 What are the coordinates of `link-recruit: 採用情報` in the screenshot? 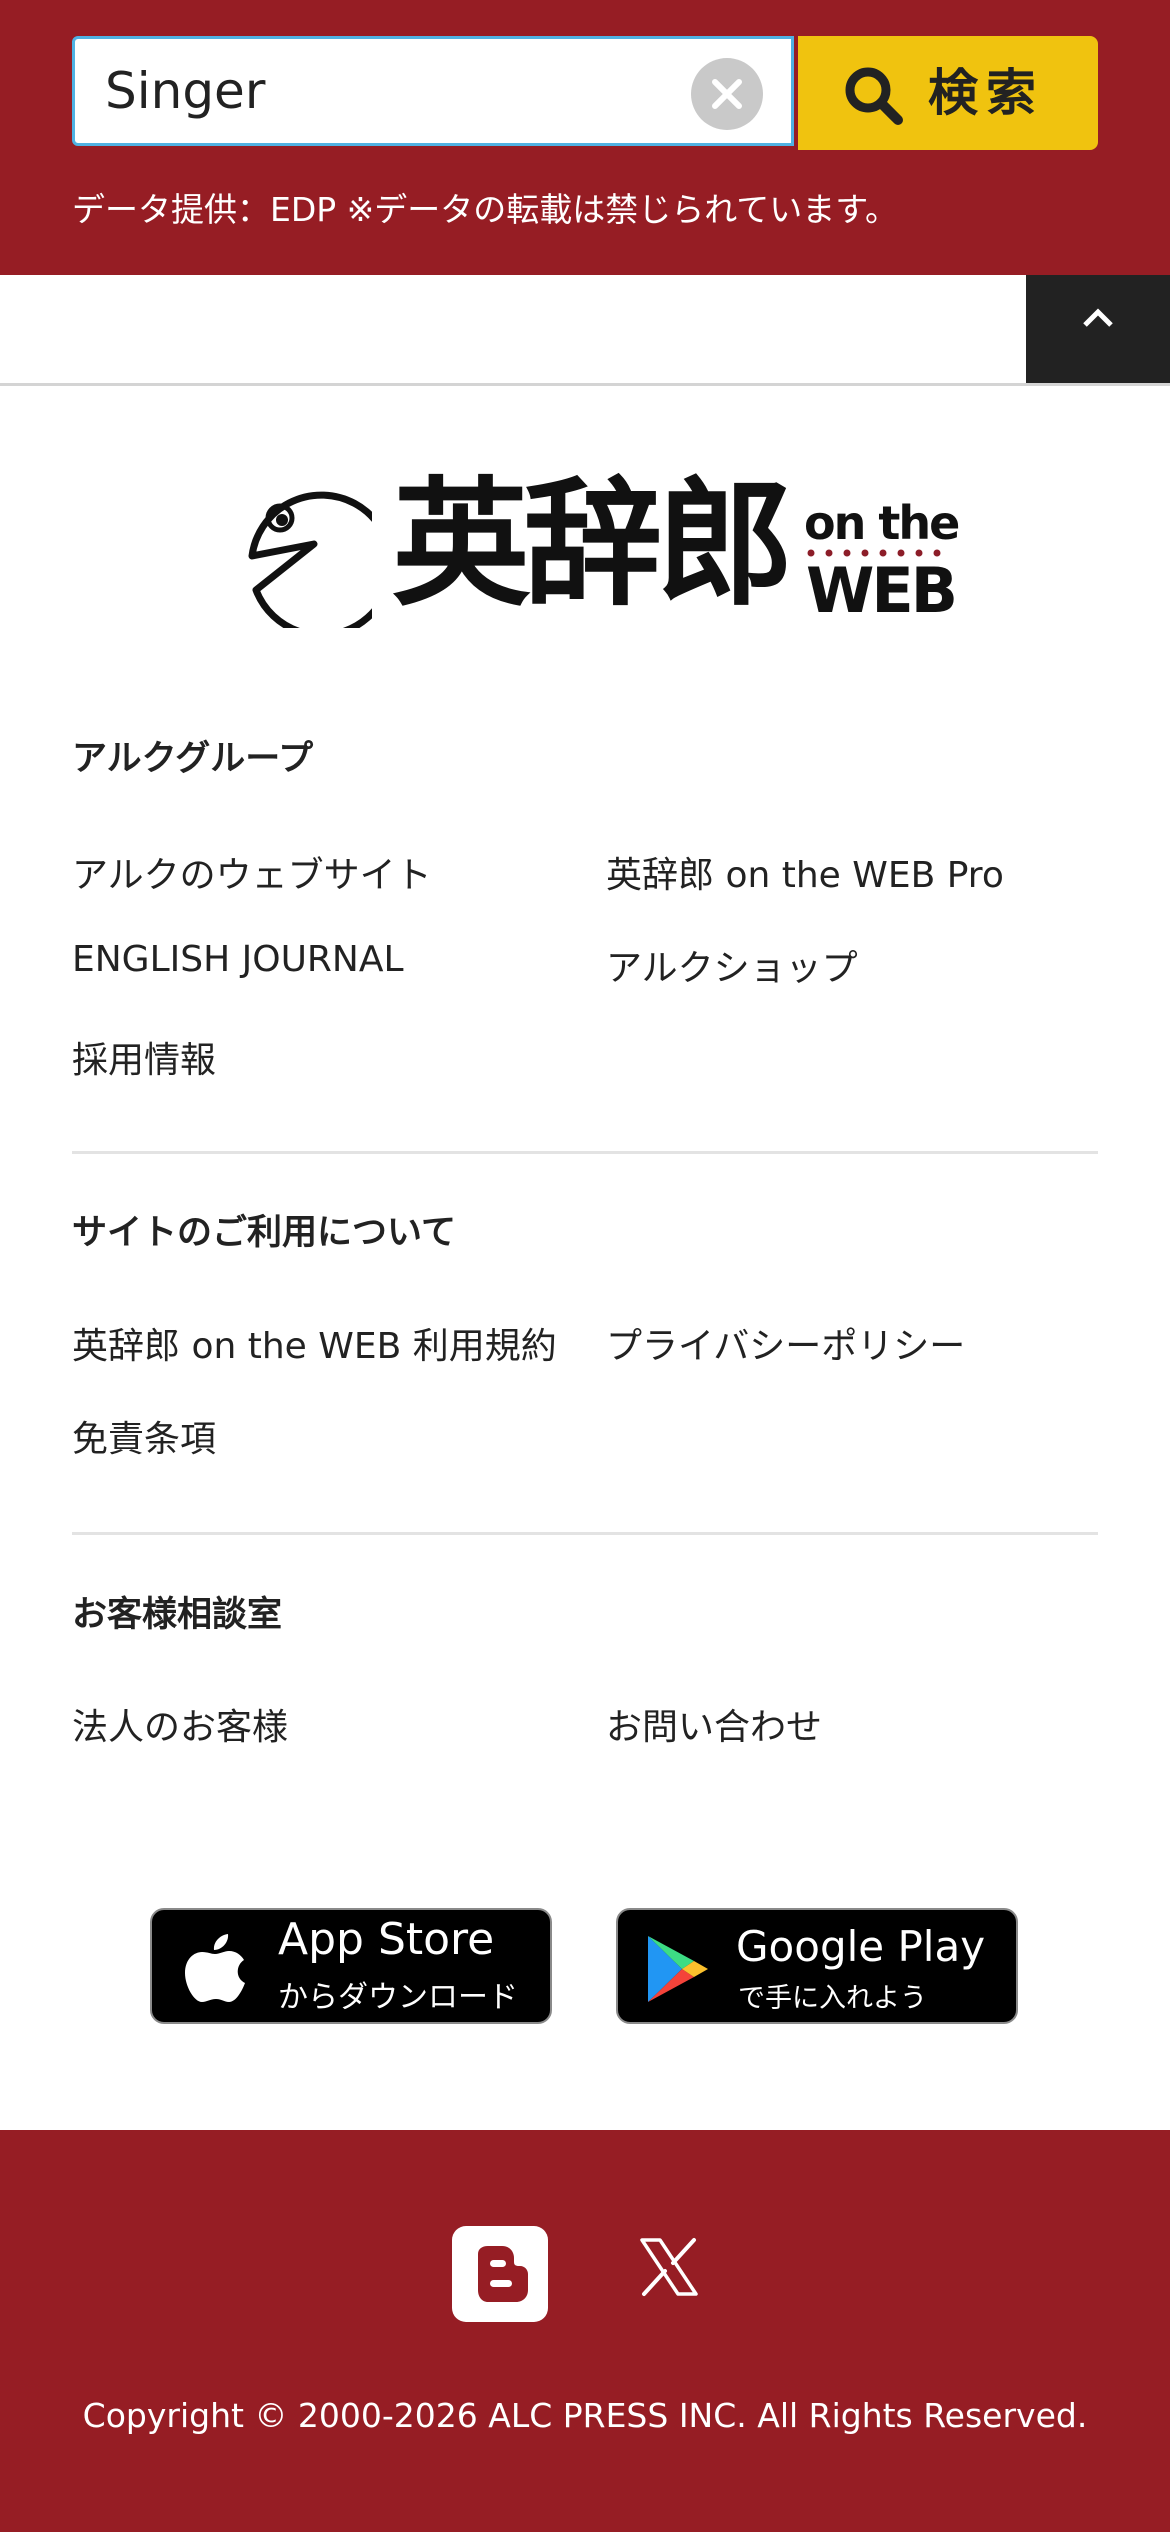 It's located at (144, 1057).